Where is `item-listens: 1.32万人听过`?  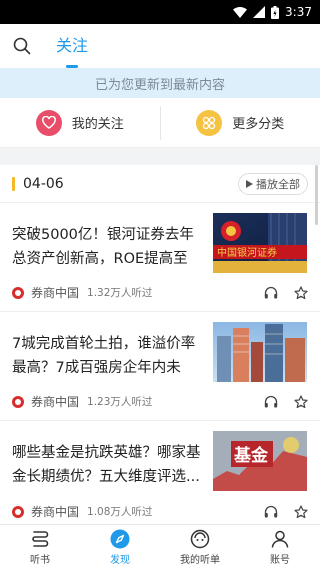 item-listens: 1.32万人听过 is located at coordinates (120, 293).